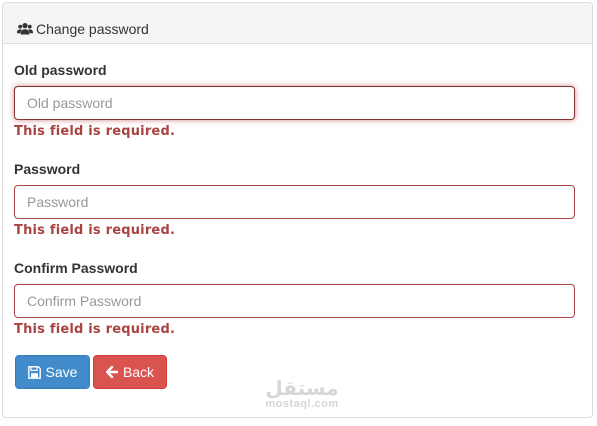 The height and width of the screenshot is (426, 597). Describe the element at coordinates (92, 29) in the screenshot. I see `panel-title: Change password` at that location.